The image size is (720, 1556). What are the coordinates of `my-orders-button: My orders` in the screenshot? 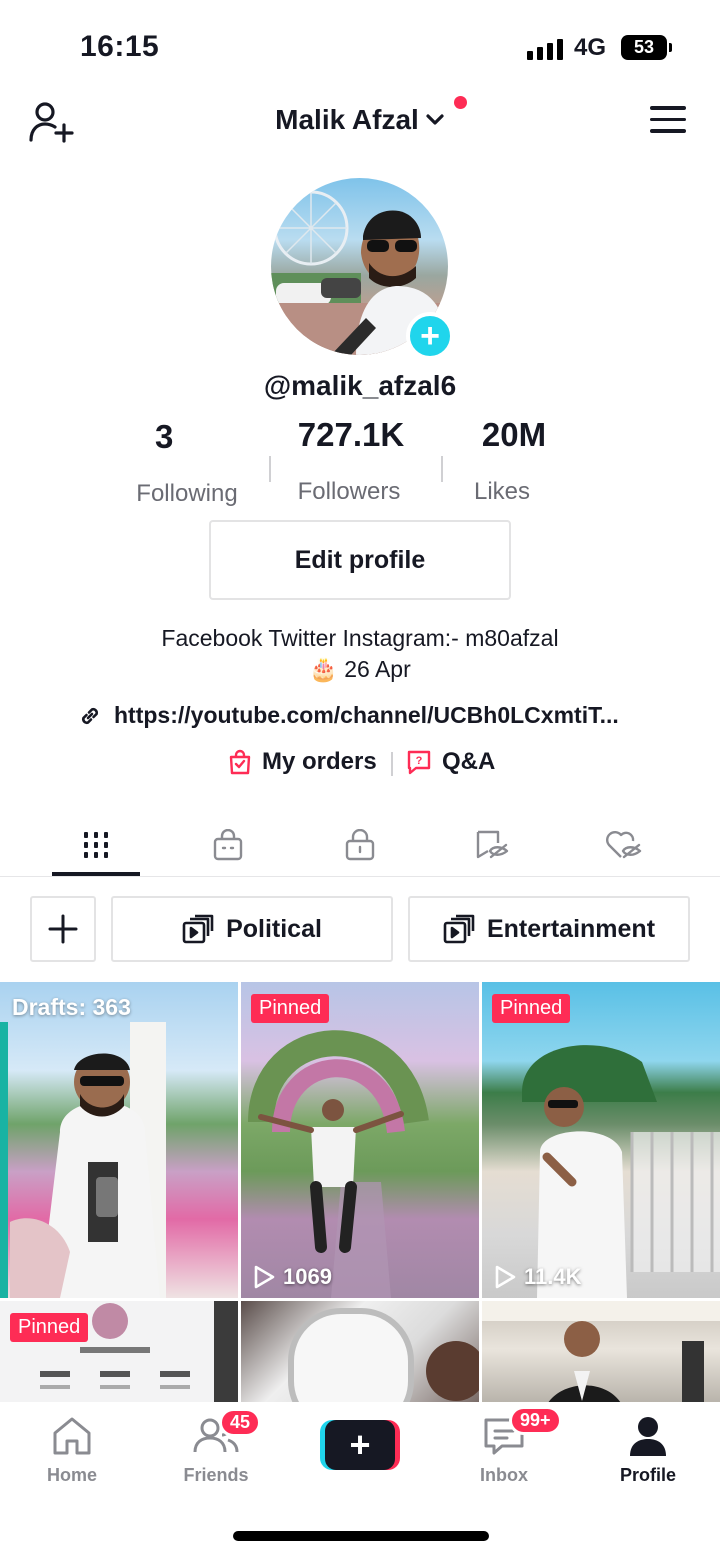 It's located at (302, 762).